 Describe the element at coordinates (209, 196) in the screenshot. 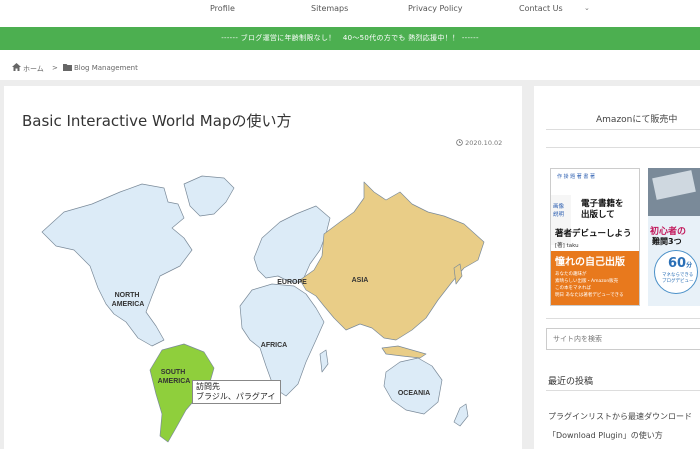

I see `map-region-greenland` at that location.